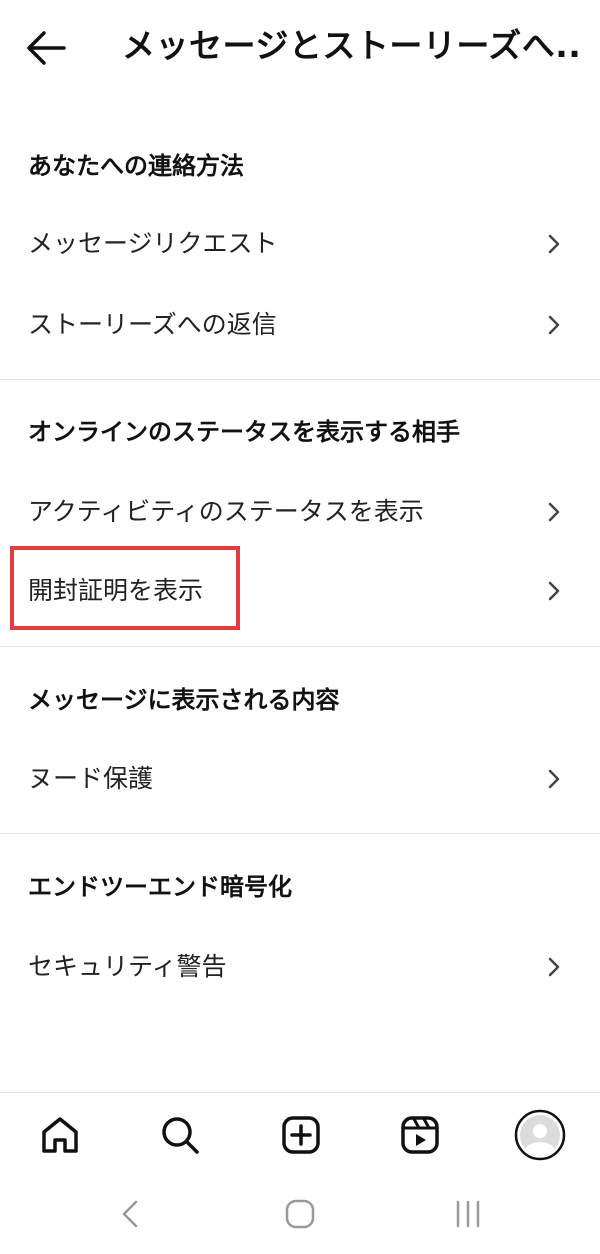  I want to click on section-title-online-status: オンラインのステータスを表示する相手, so click(244, 432).